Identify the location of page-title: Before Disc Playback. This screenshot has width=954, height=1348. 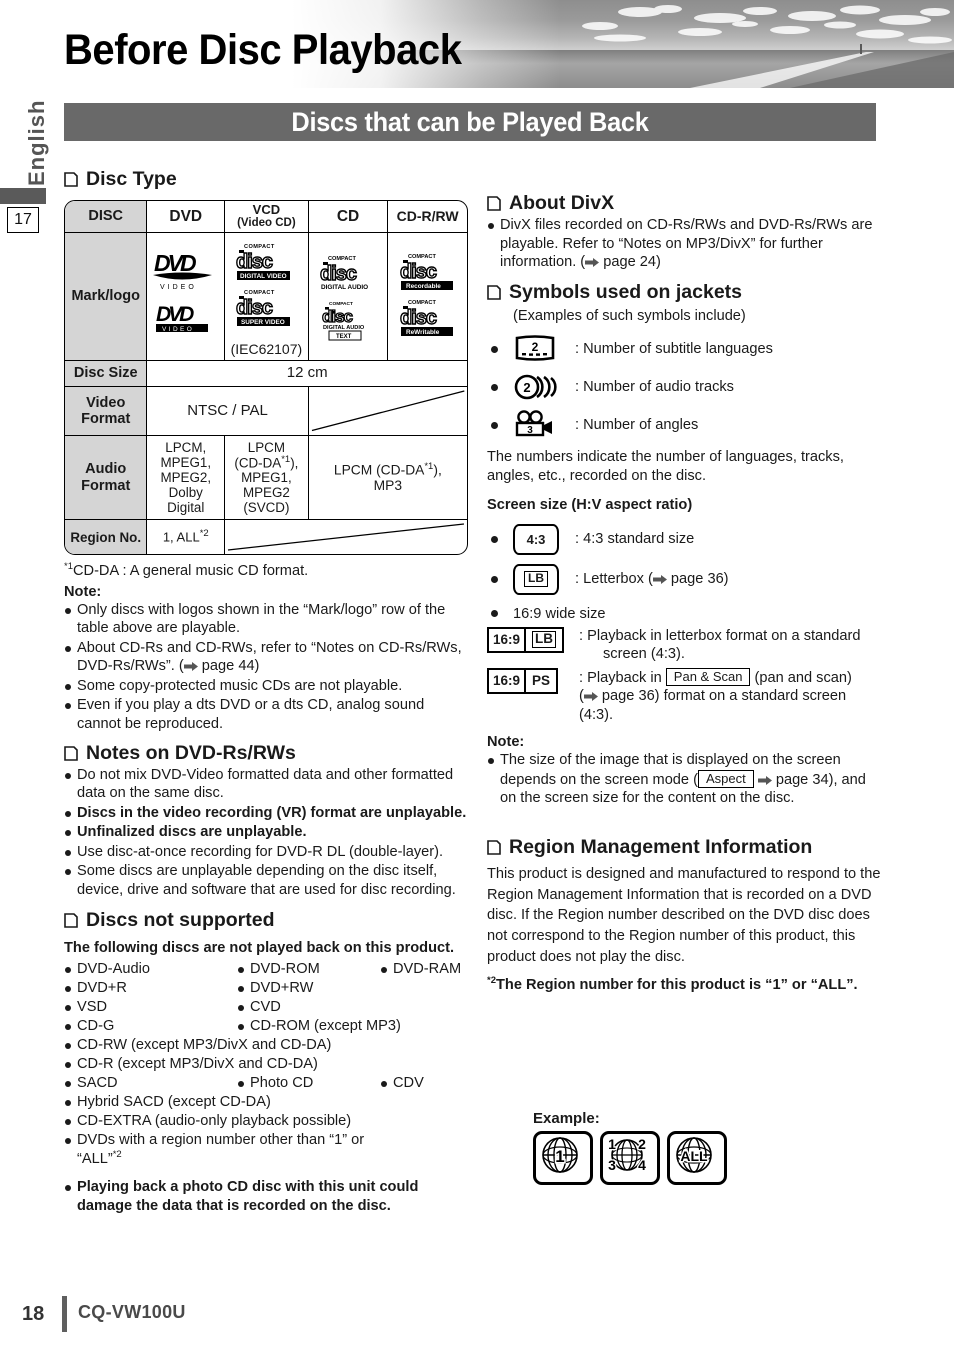
(263, 50).